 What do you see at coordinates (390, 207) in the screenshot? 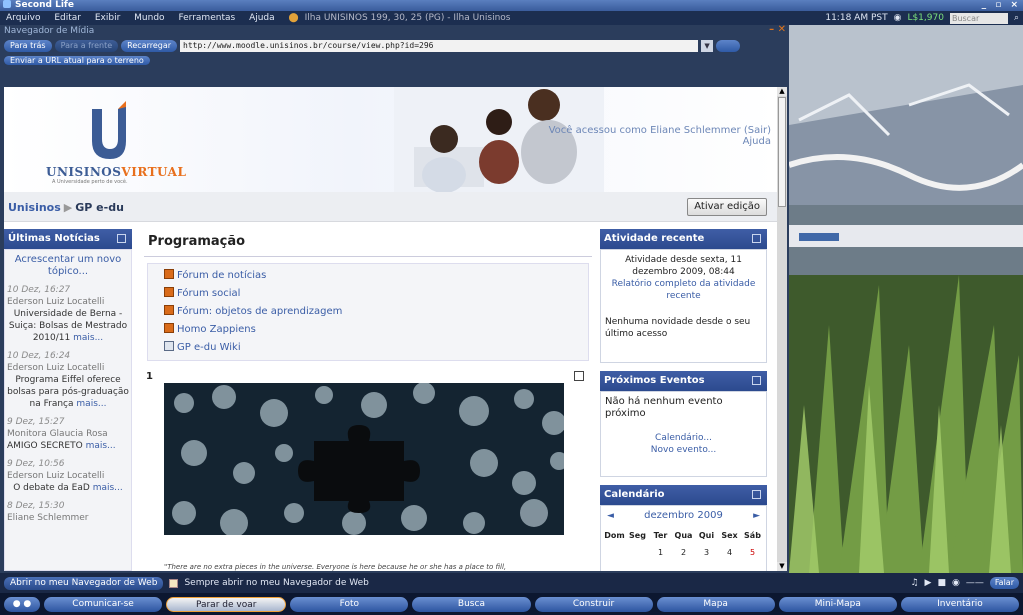
I see `breadcrumb-bar: Unisinos ▶ GP e-du Ativar edição` at bounding box center [390, 207].